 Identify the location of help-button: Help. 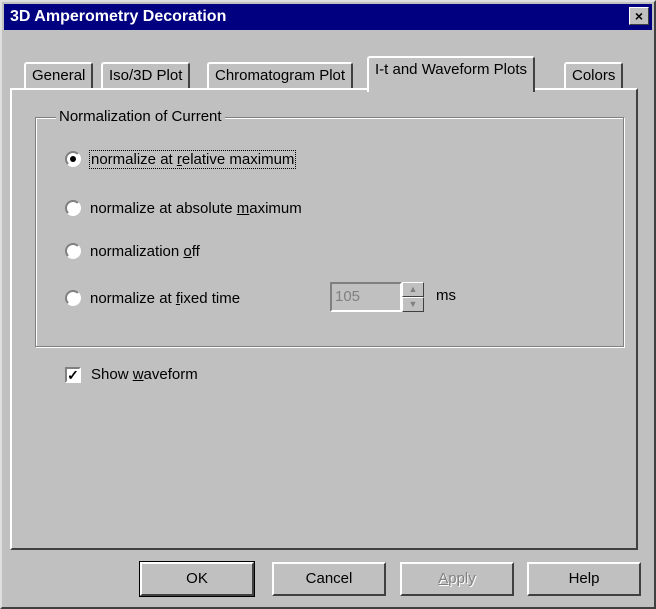
(584, 579).